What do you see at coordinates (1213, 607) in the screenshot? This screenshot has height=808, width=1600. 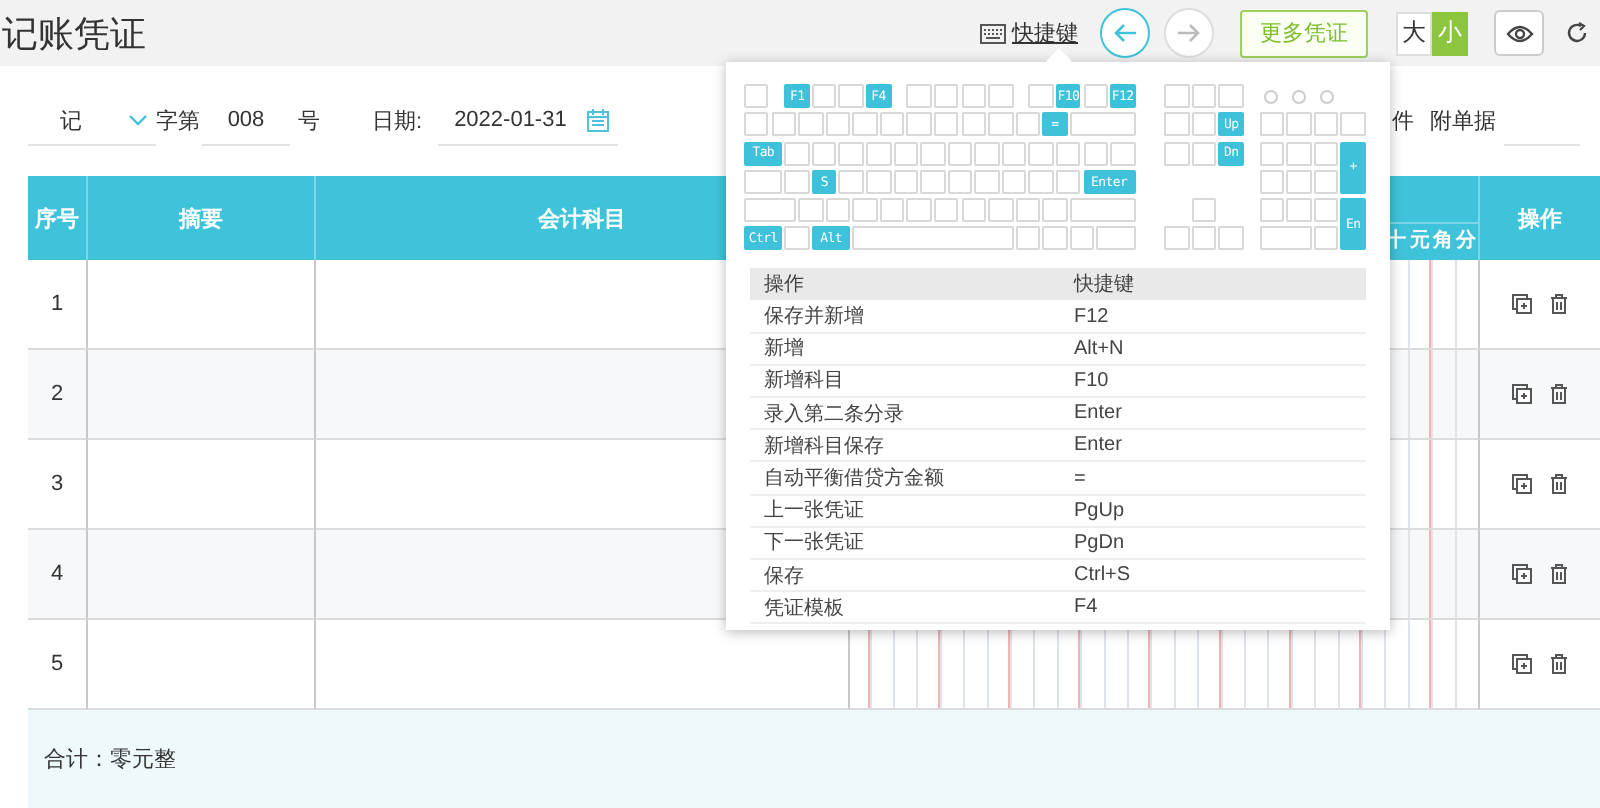 I see `shortcut-keys: F4` at bounding box center [1213, 607].